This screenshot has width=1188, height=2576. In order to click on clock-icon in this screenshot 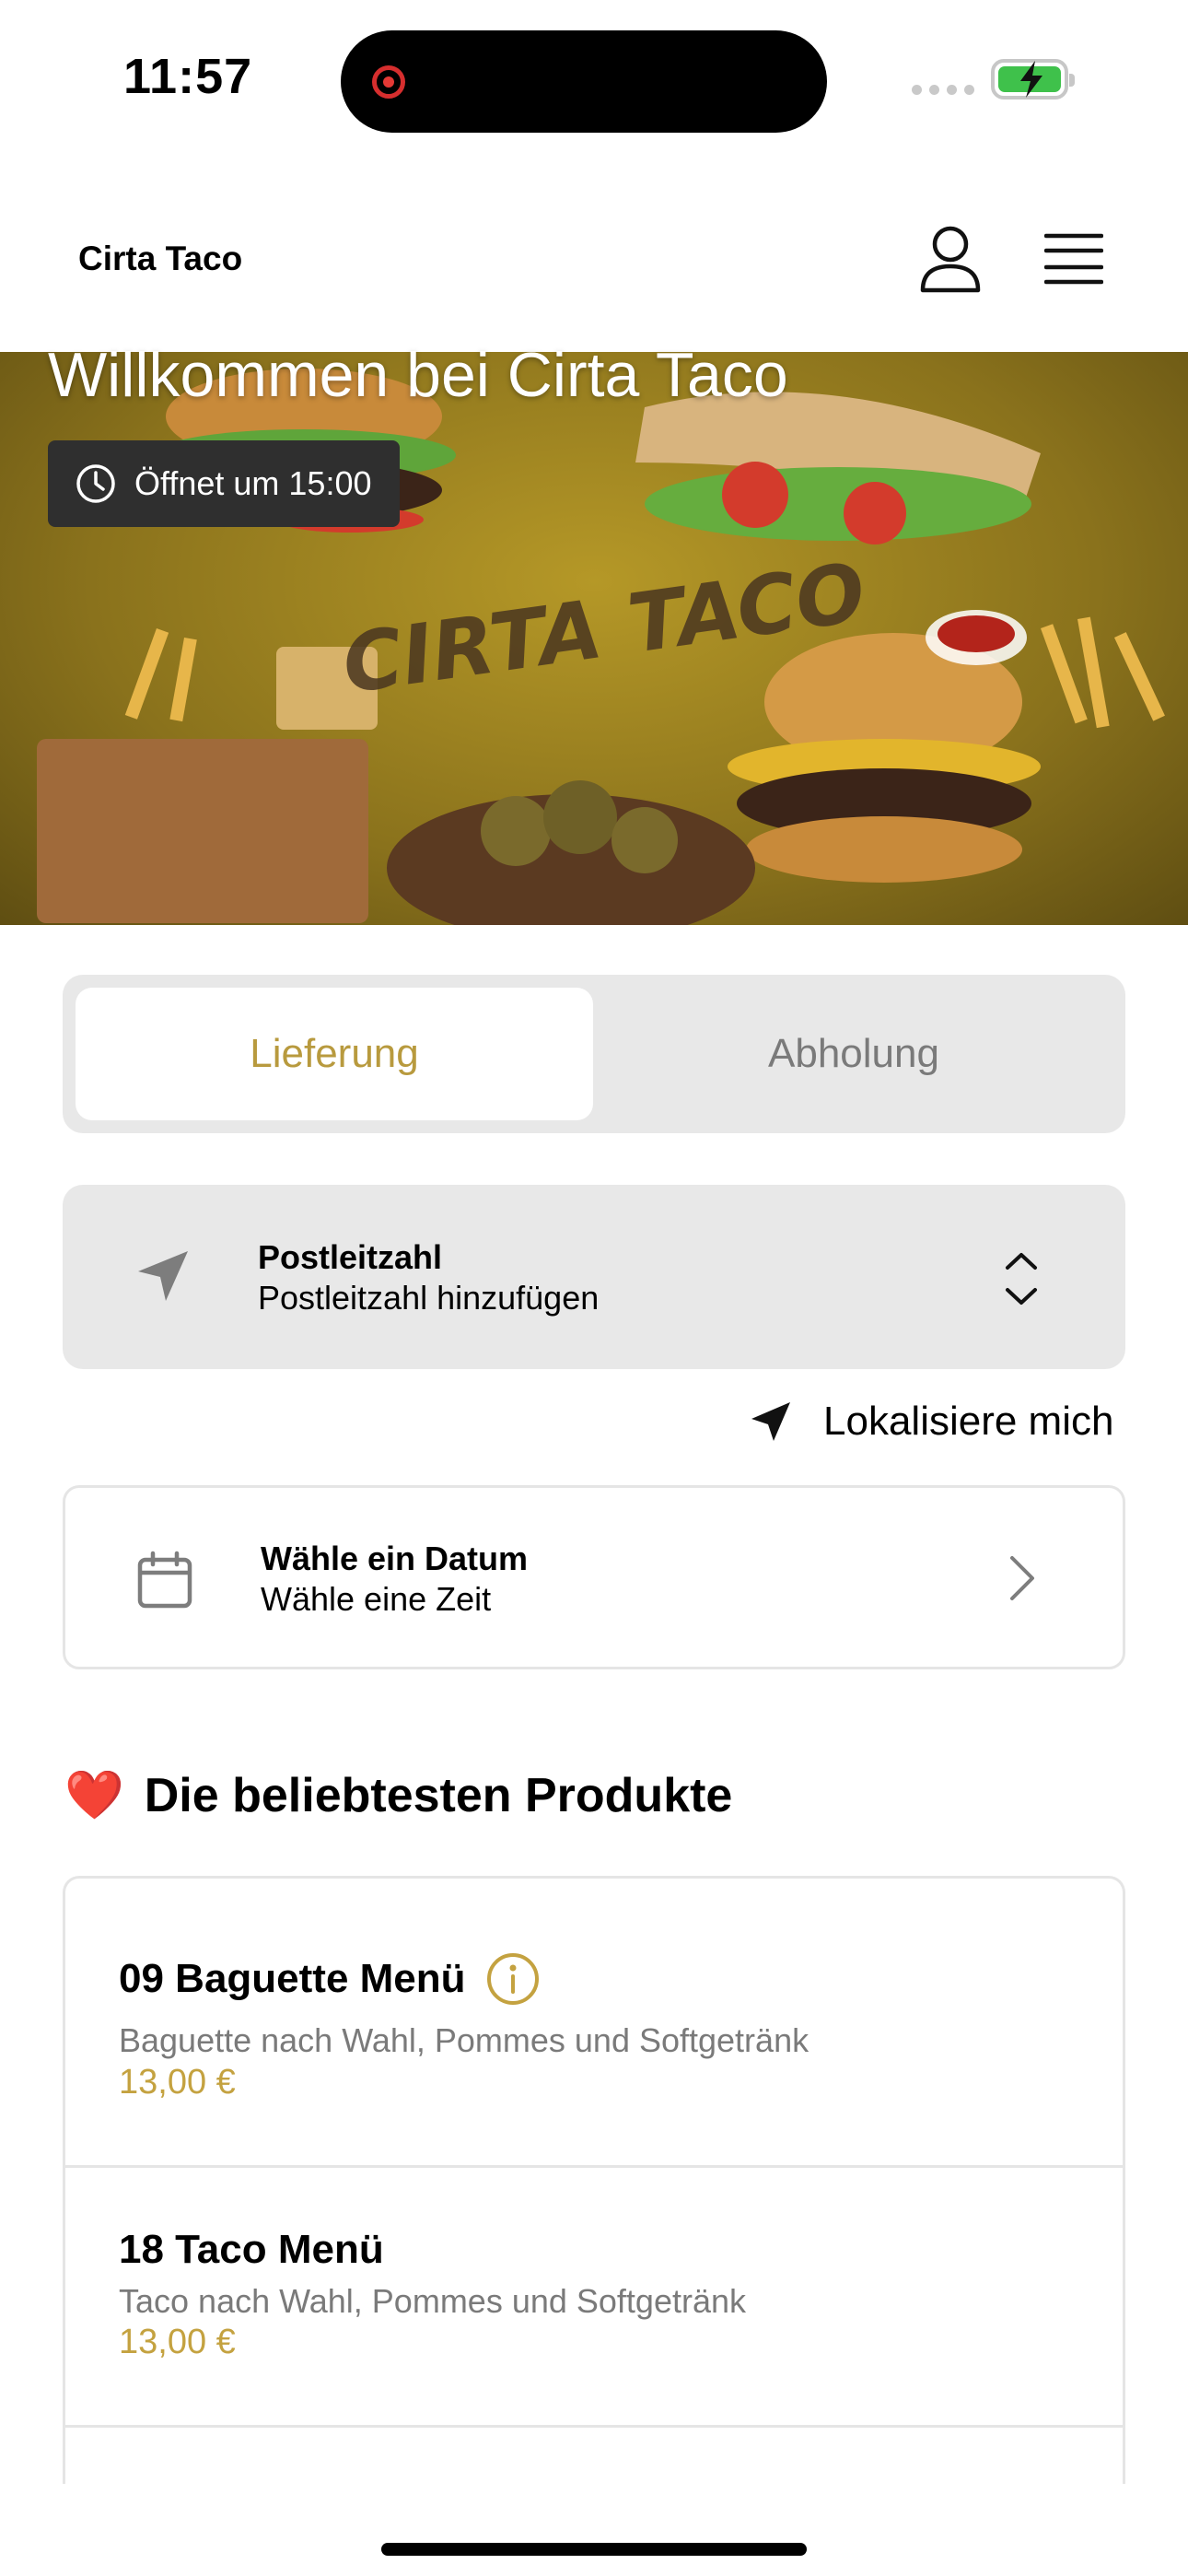, I will do `click(95, 484)`.